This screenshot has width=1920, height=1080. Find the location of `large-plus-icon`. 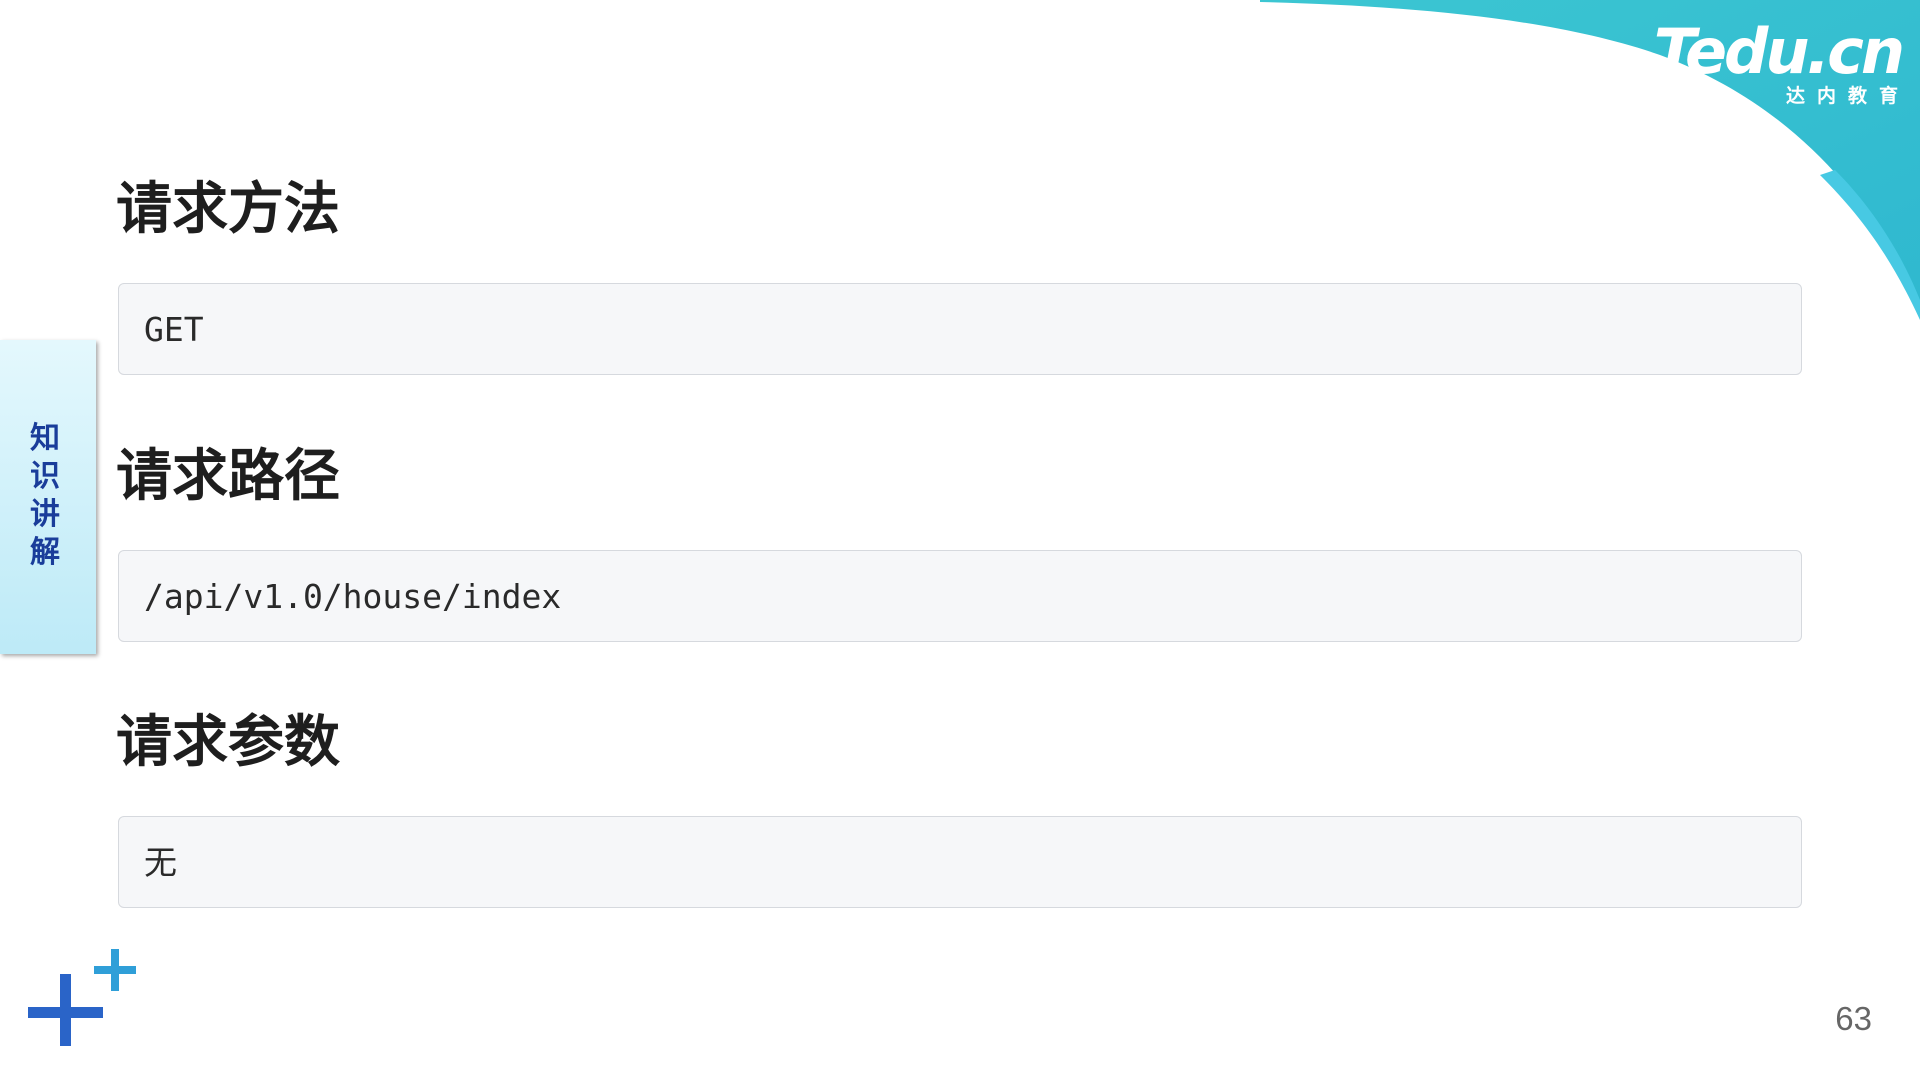

large-plus-icon is located at coordinates (65, 1010).